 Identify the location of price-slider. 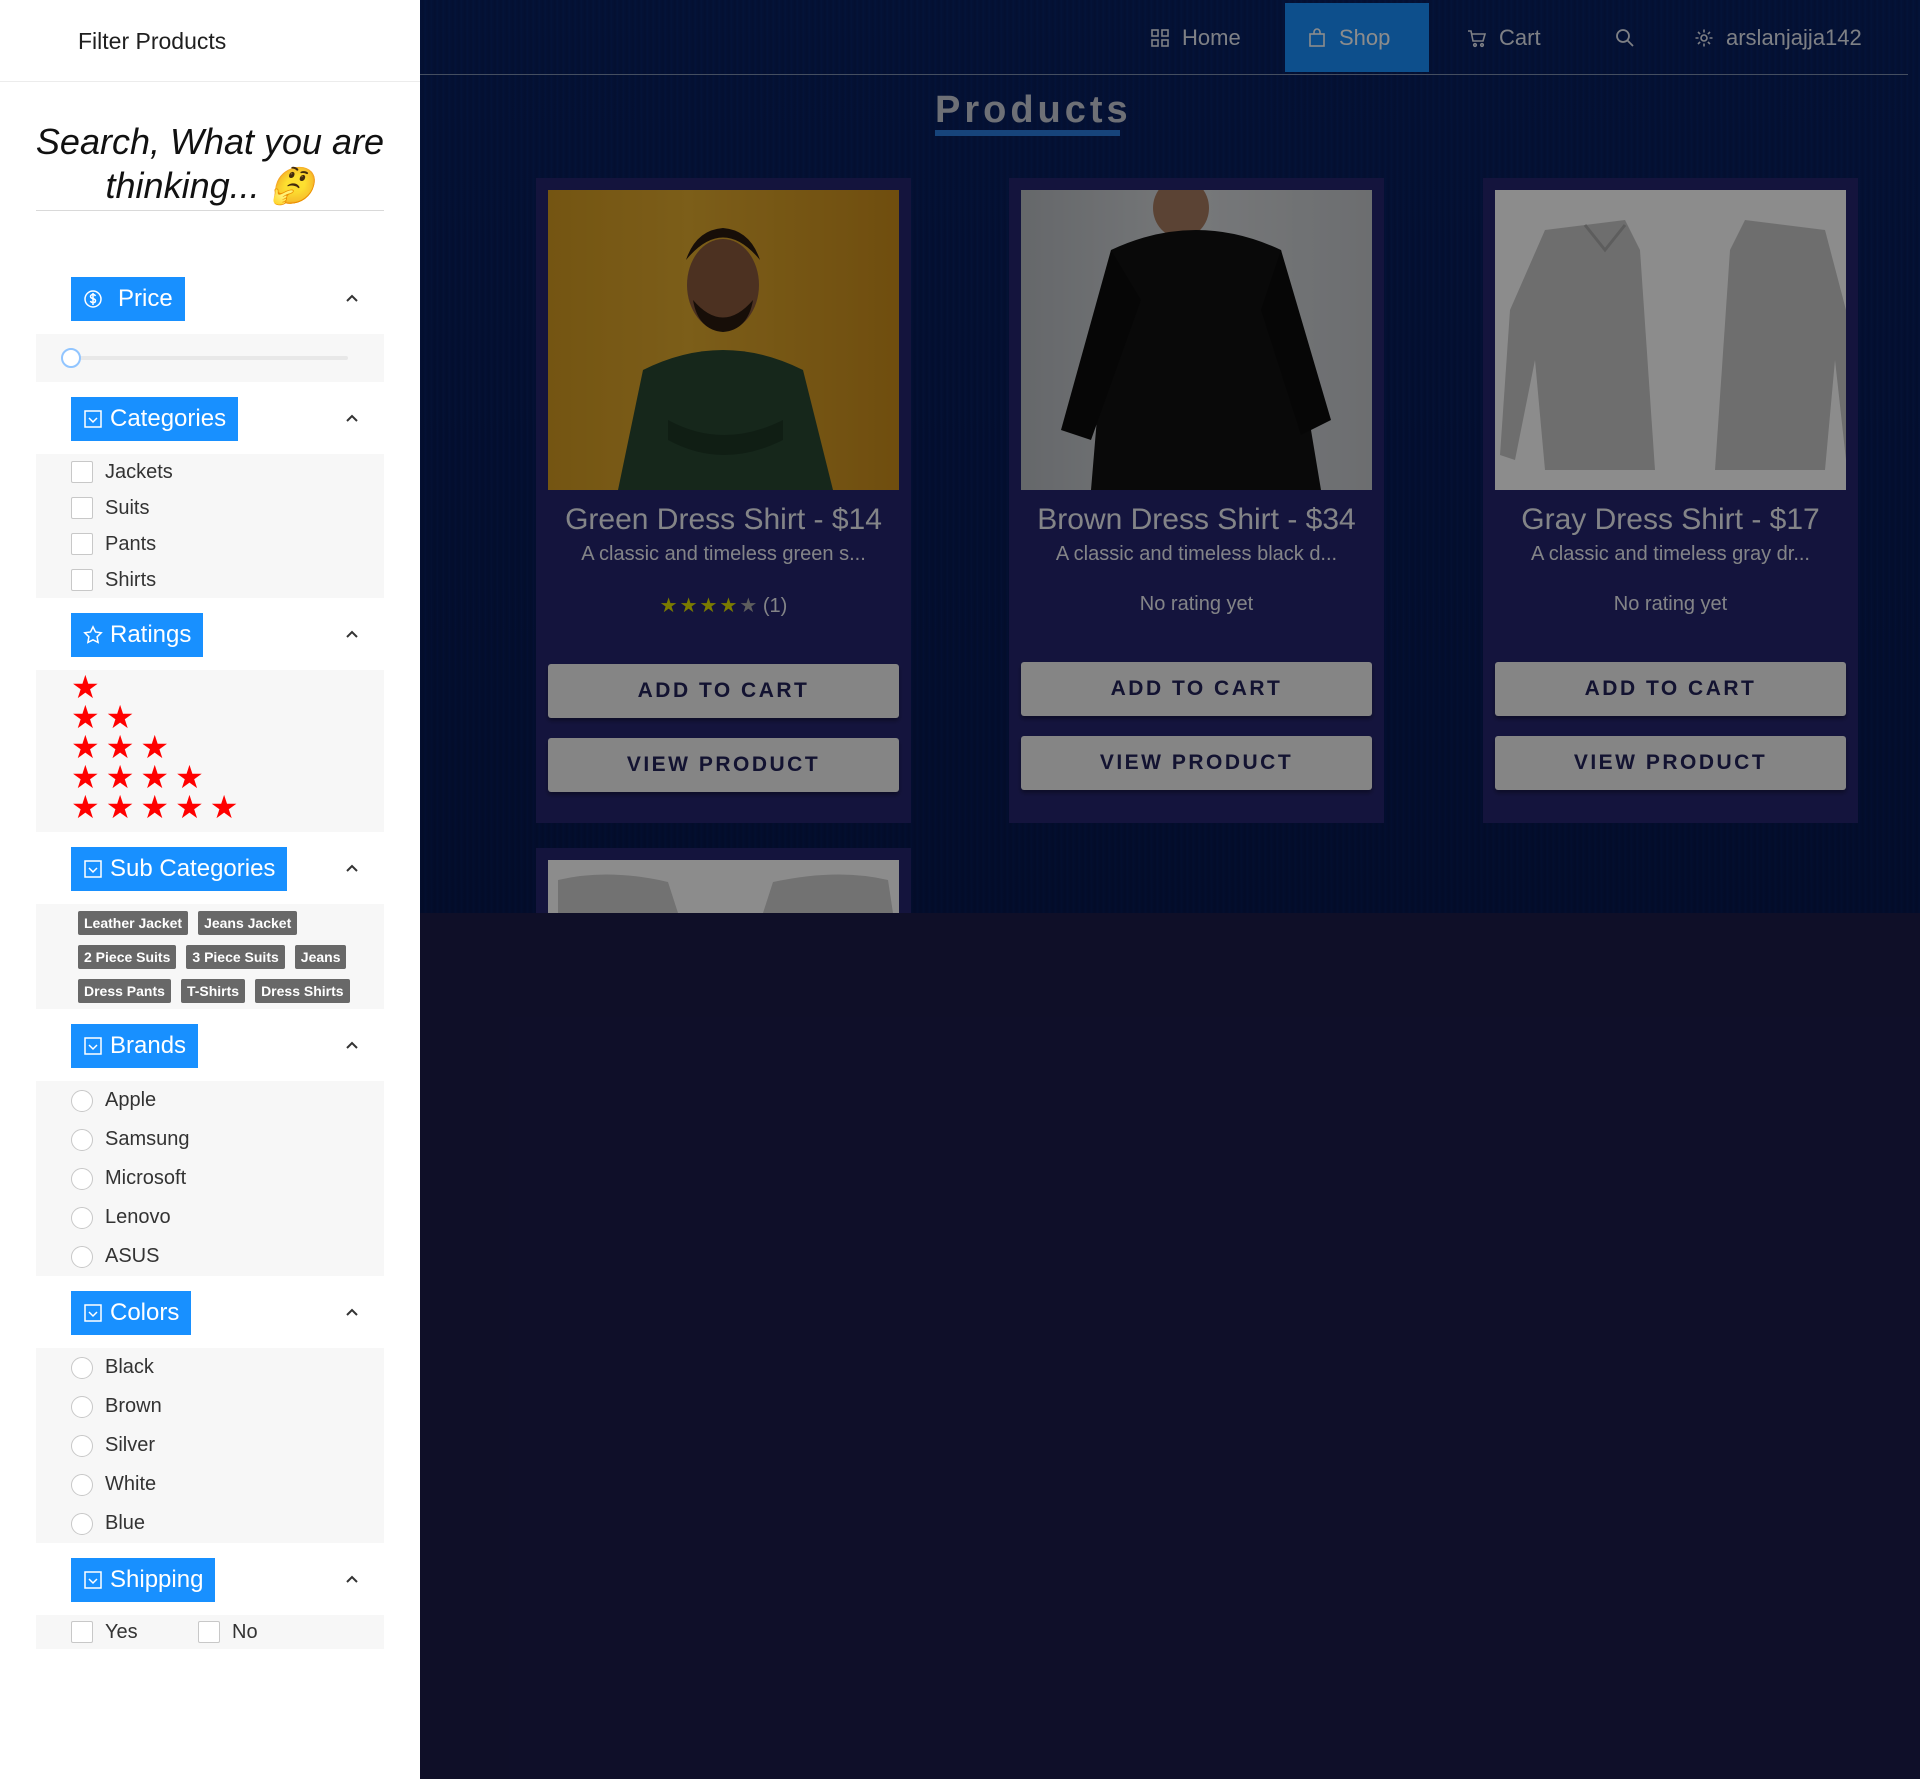
(210, 358).